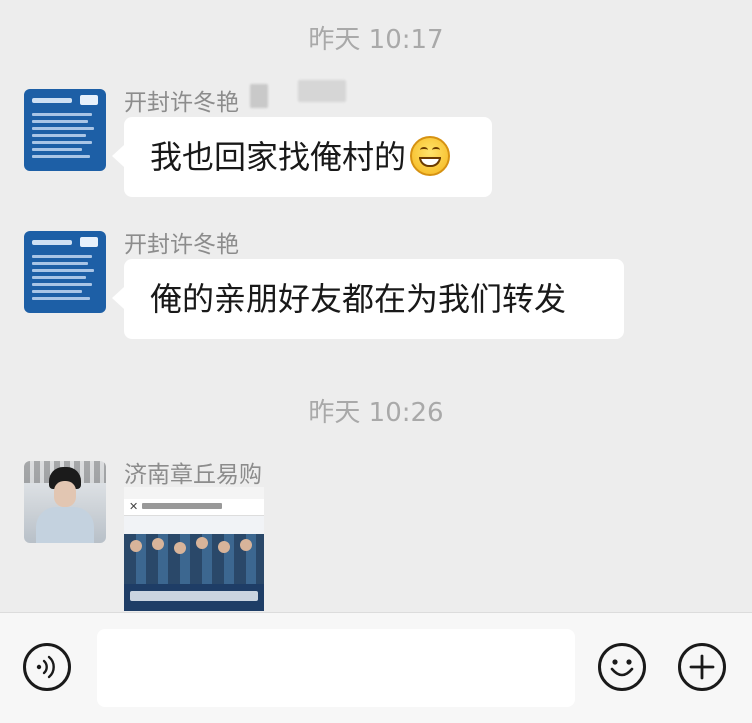 This screenshot has height=723, width=752. I want to click on poster-image, so click(194, 559).